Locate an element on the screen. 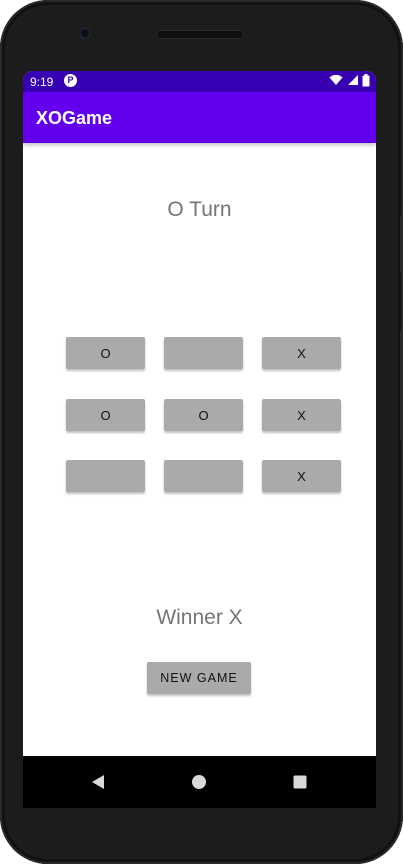 The height and width of the screenshot is (864, 403). home-circle-icon is located at coordinates (199, 782).